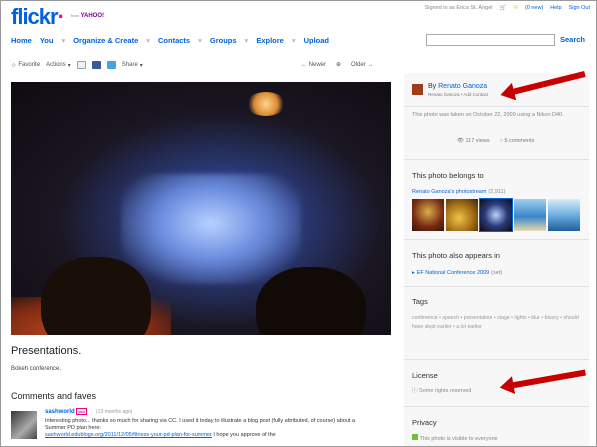  I want to click on actions-button: Actions ▾, so click(58, 65).